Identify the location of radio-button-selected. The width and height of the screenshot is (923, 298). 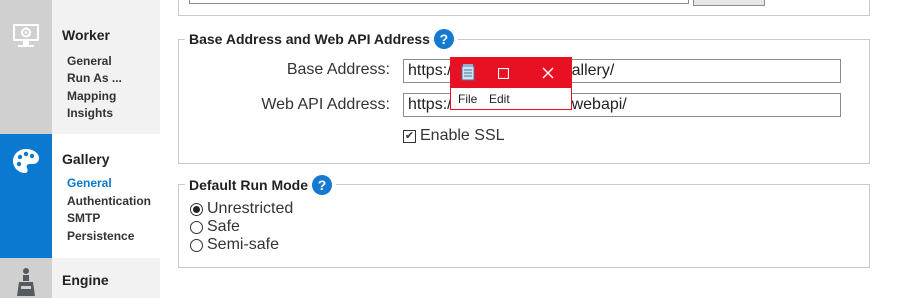
(196, 209).